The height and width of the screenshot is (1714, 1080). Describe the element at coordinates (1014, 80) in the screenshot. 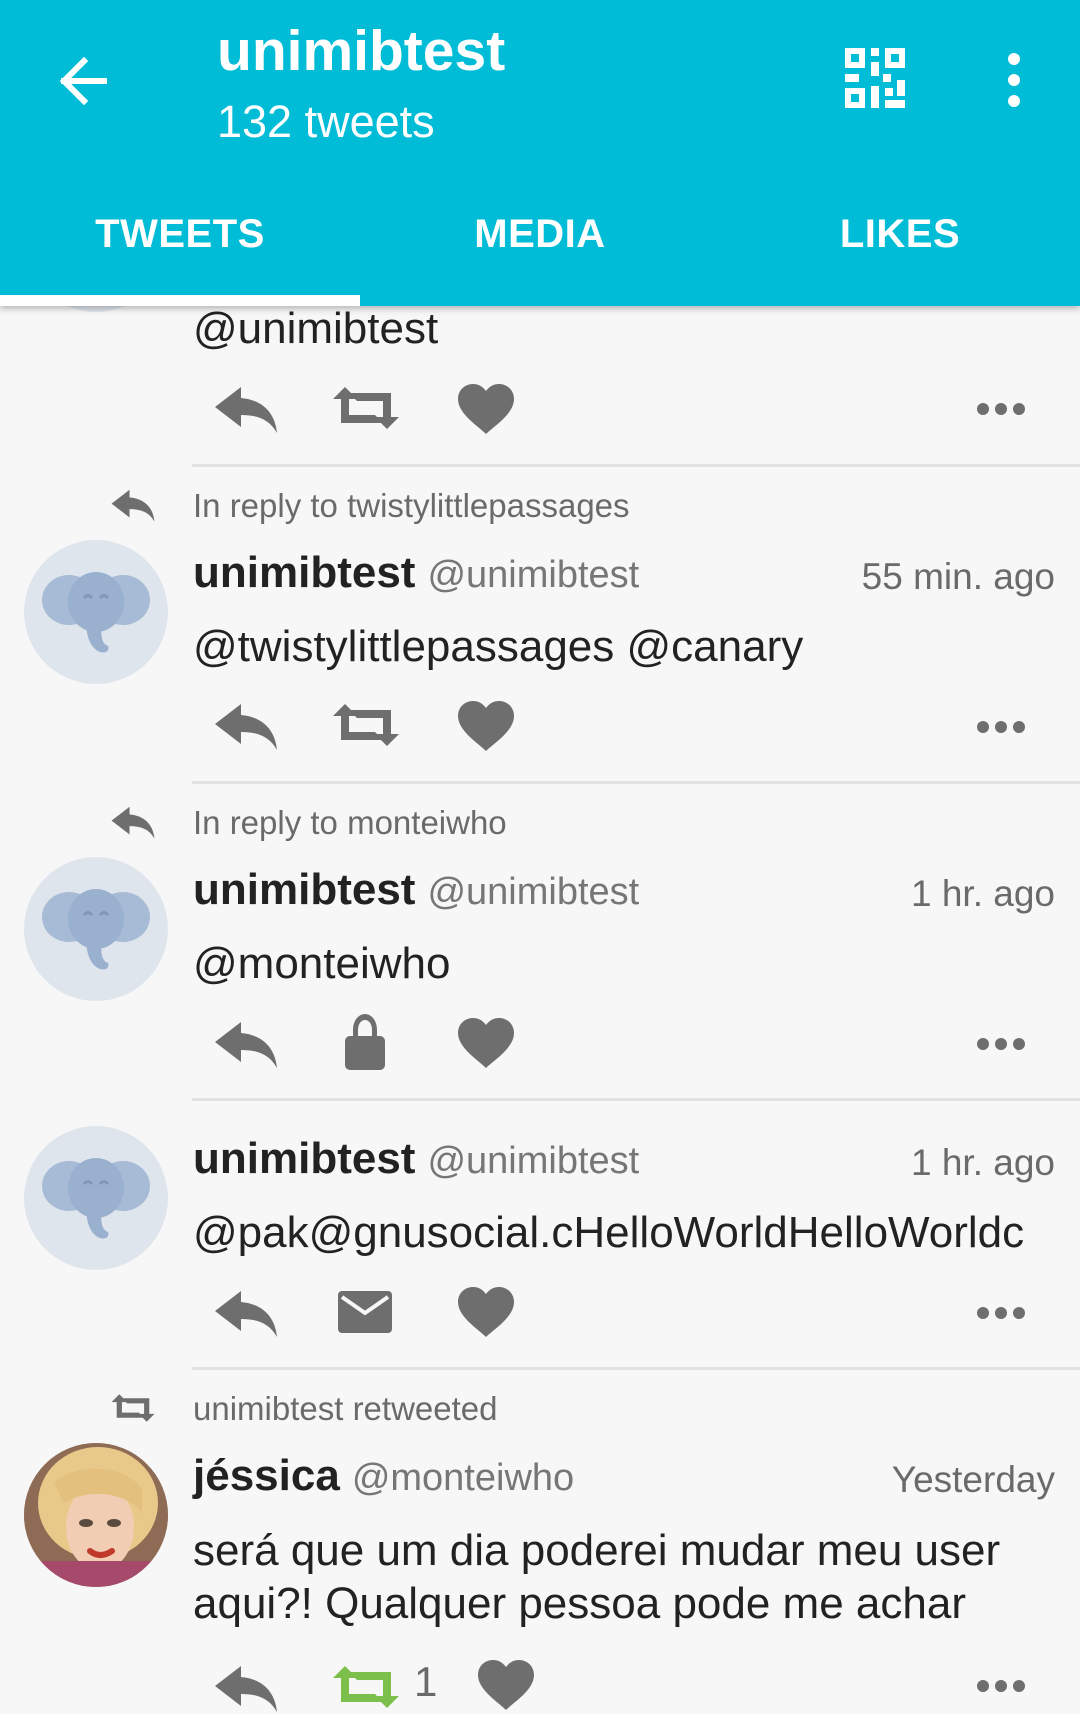

I see `overflow-menu-icon` at that location.